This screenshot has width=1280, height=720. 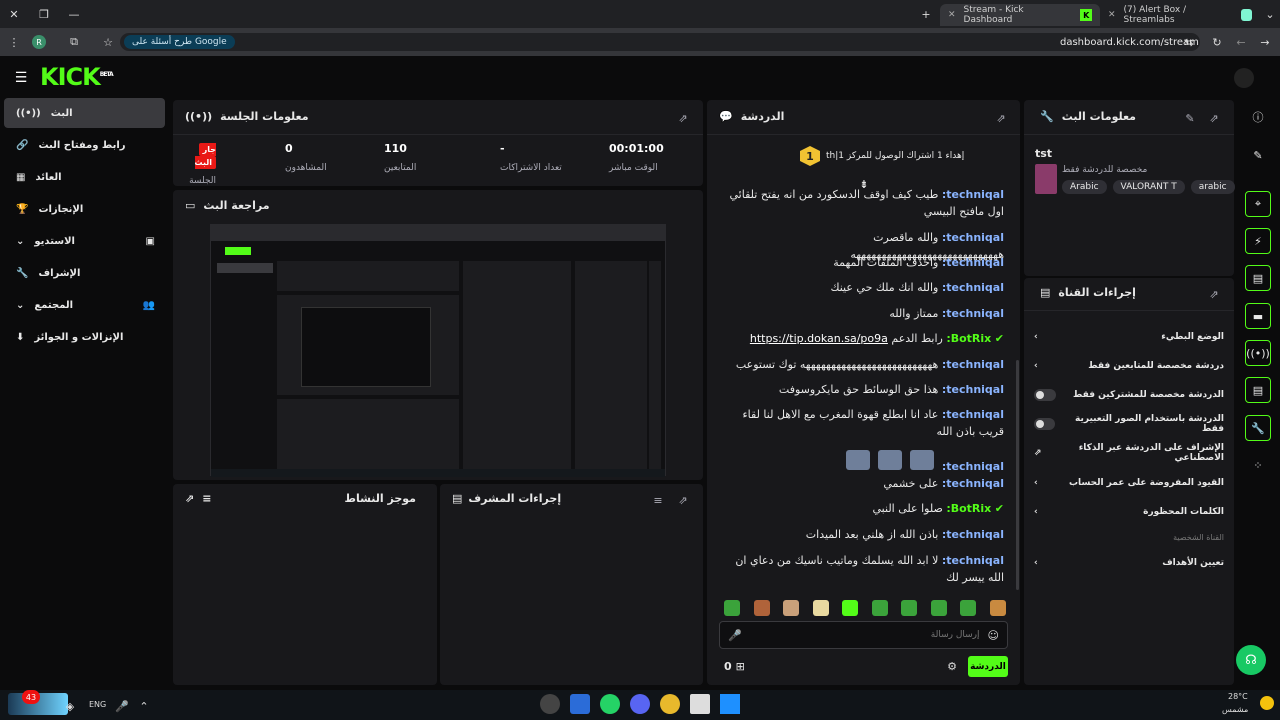 I want to click on support-chat-icon: ☊, so click(x=1251, y=660).